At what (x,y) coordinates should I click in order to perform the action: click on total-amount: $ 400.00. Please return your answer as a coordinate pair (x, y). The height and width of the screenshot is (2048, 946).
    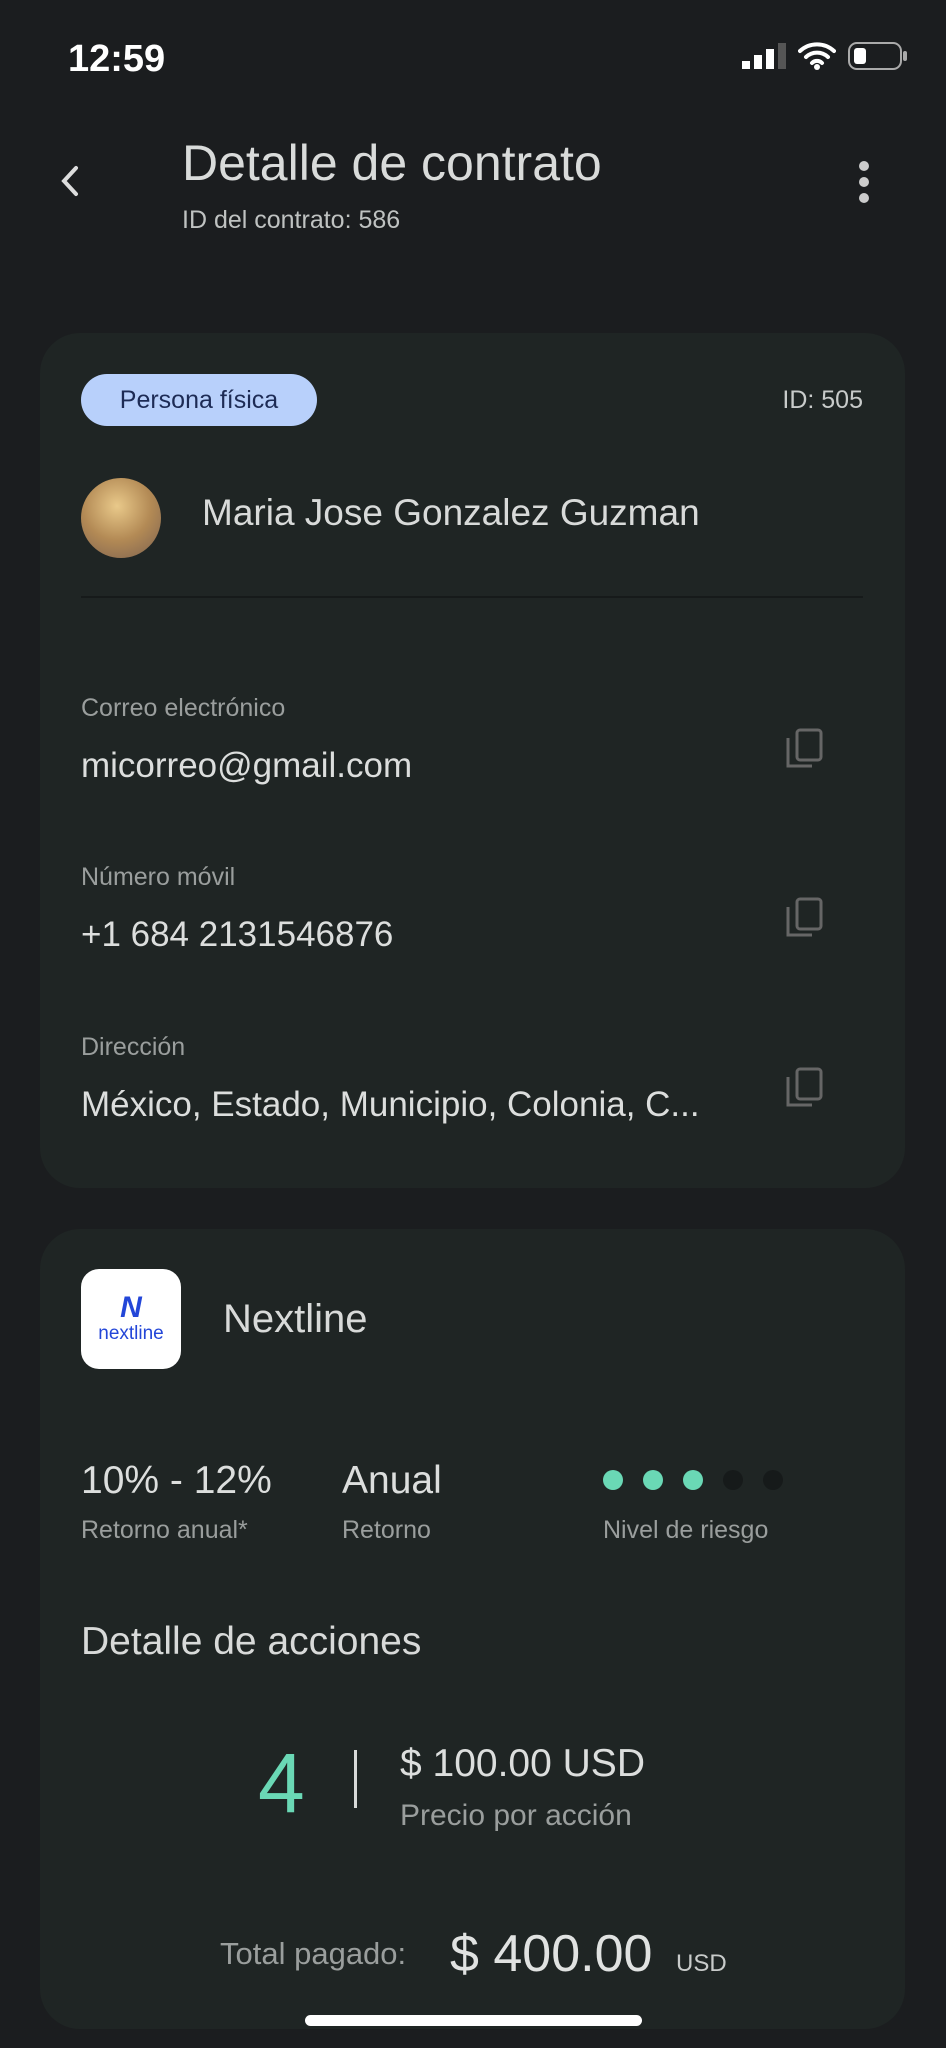
    Looking at the image, I should click on (551, 1954).